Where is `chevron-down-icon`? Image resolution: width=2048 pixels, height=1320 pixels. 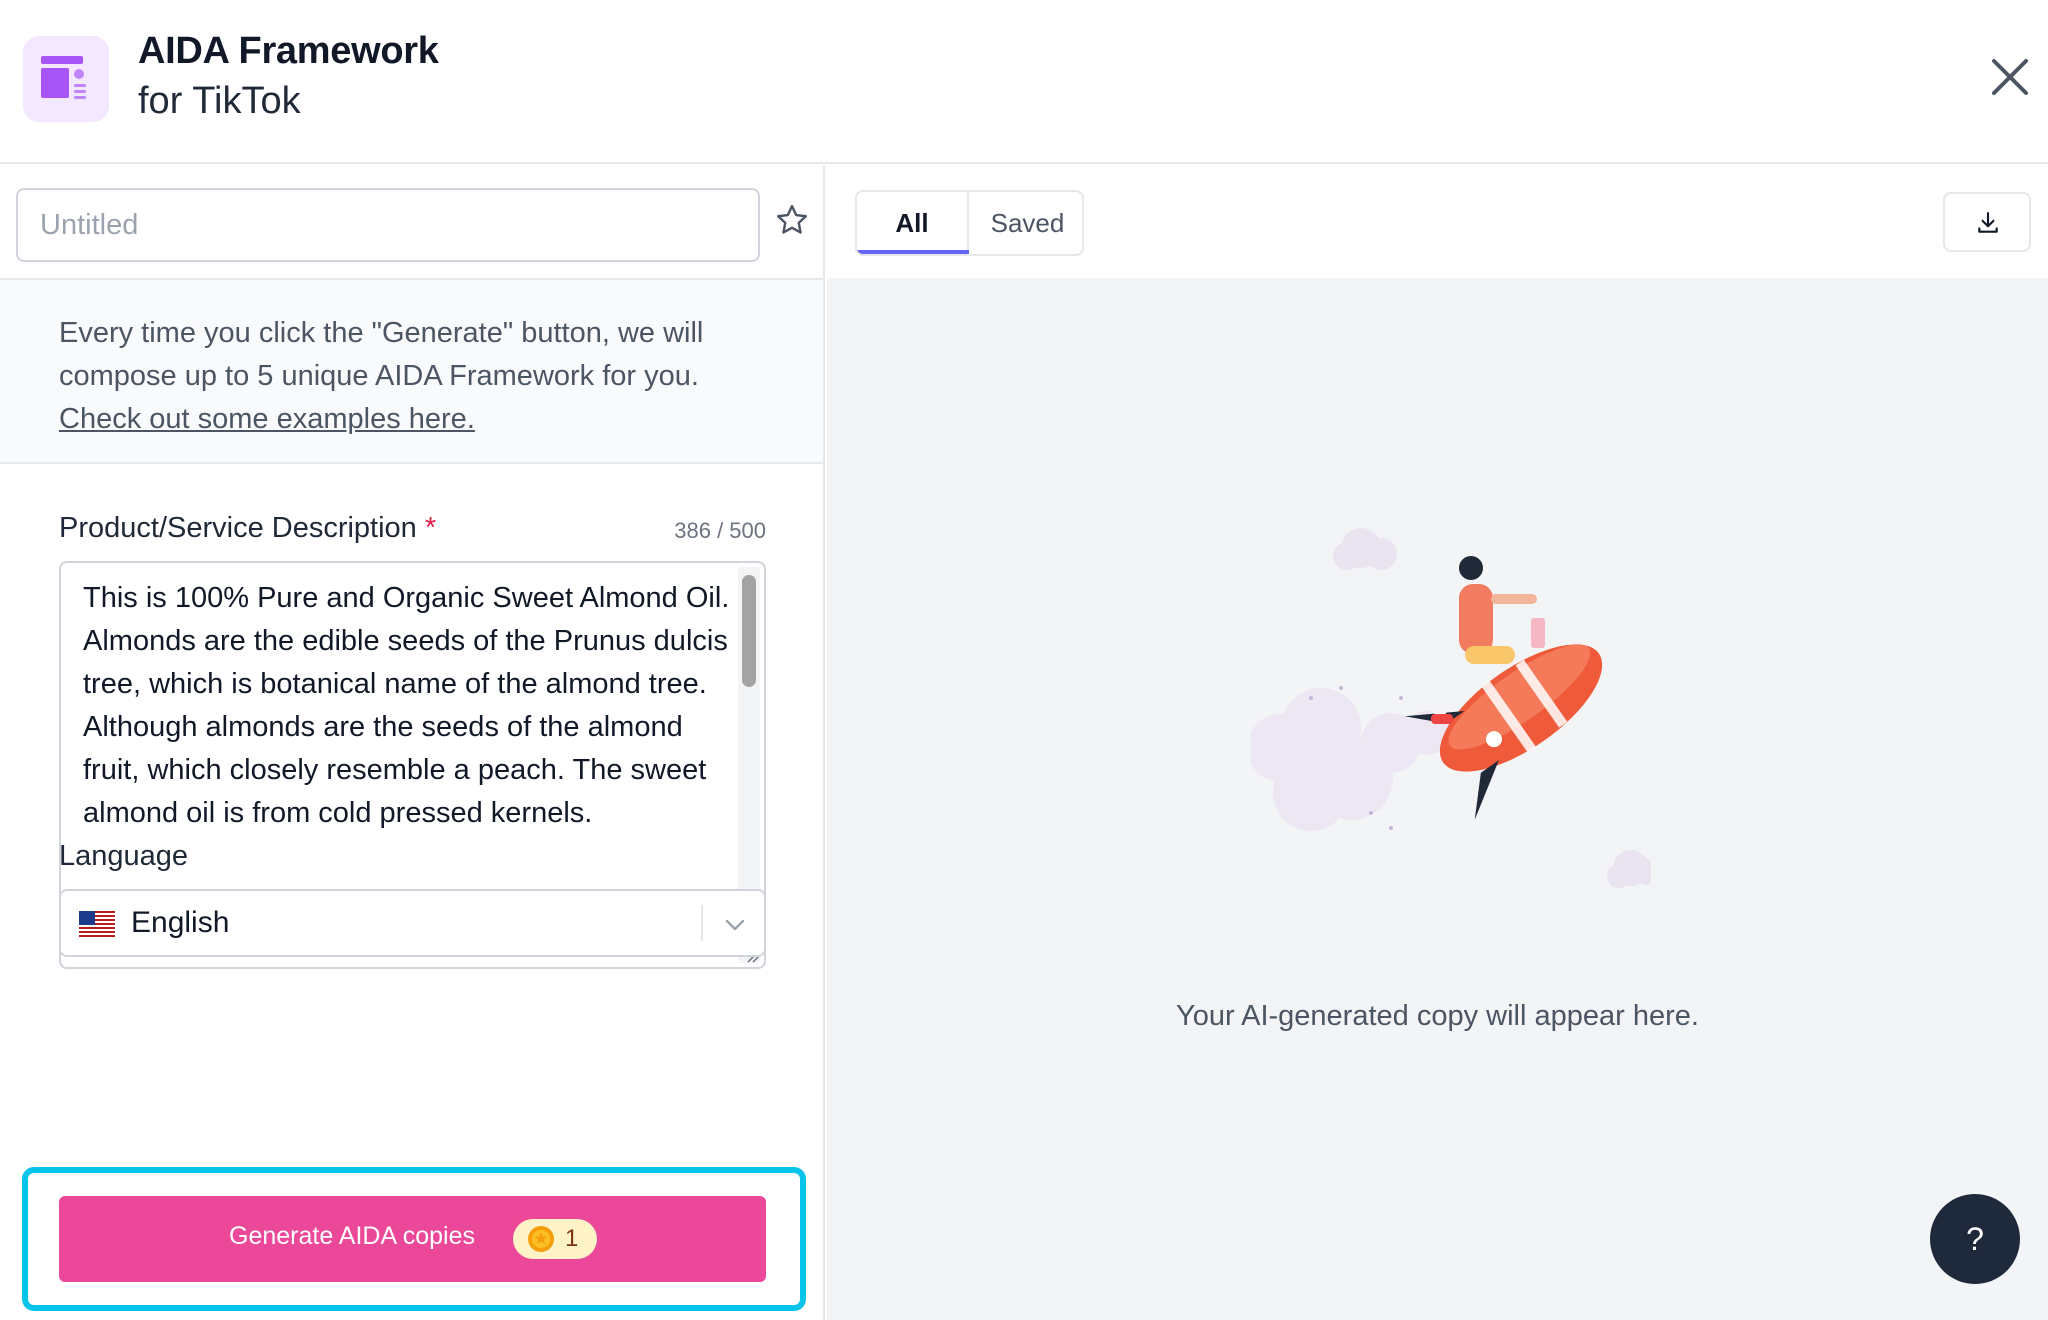 chevron-down-icon is located at coordinates (735, 925).